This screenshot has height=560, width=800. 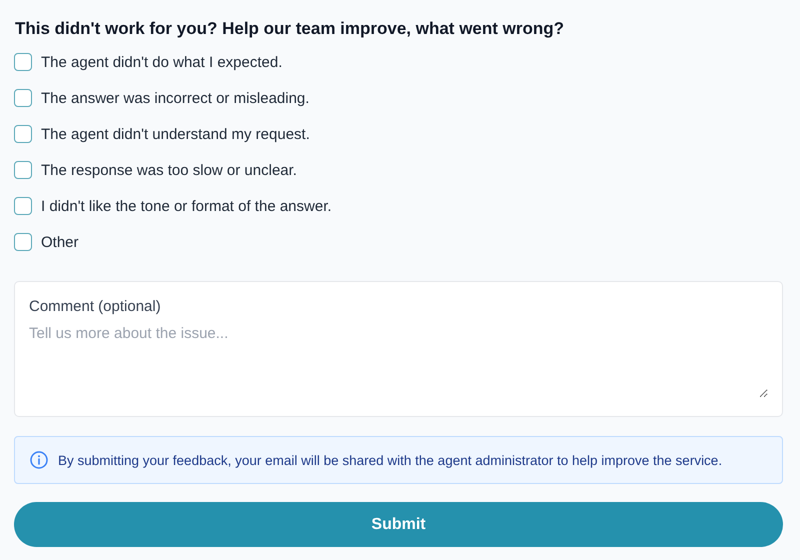 I want to click on comment-label: Comment (optional), so click(x=95, y=306).